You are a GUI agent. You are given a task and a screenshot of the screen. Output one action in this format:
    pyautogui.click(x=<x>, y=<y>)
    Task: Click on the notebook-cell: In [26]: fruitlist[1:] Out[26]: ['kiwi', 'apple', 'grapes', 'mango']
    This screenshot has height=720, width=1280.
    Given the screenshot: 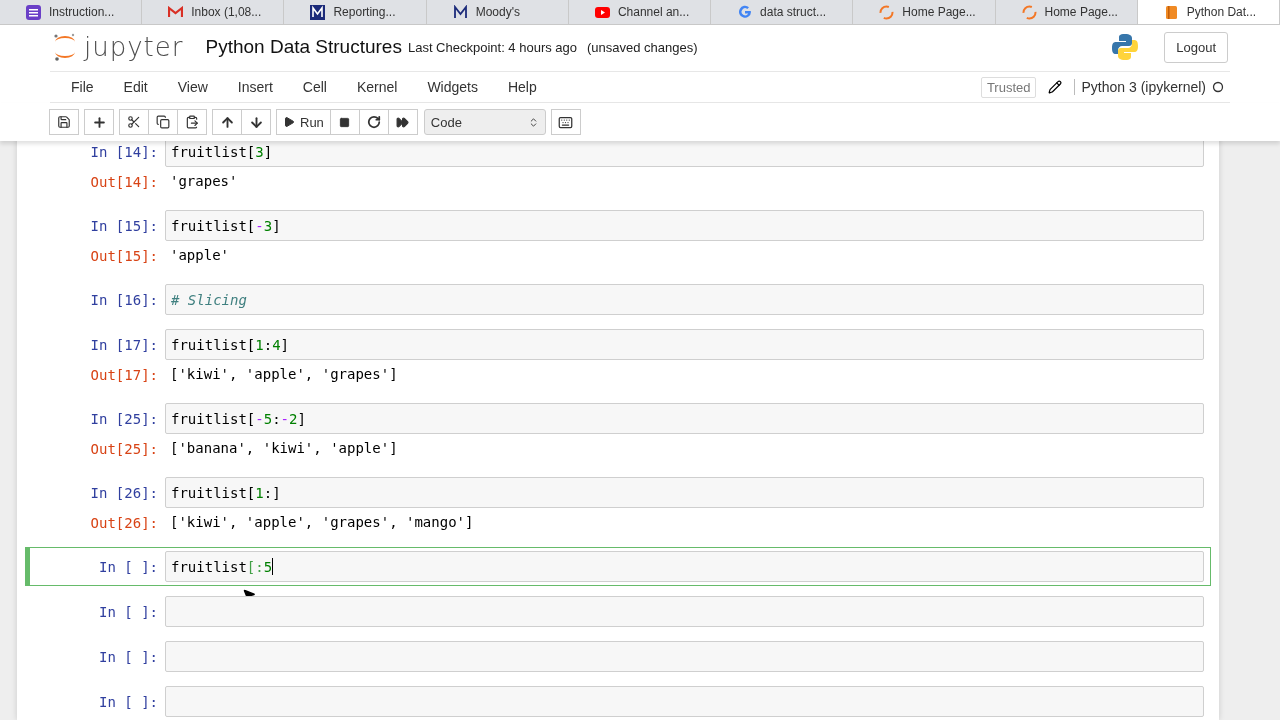 What is the action you would take?
    pyautogui.click(x=618, y=507)
    